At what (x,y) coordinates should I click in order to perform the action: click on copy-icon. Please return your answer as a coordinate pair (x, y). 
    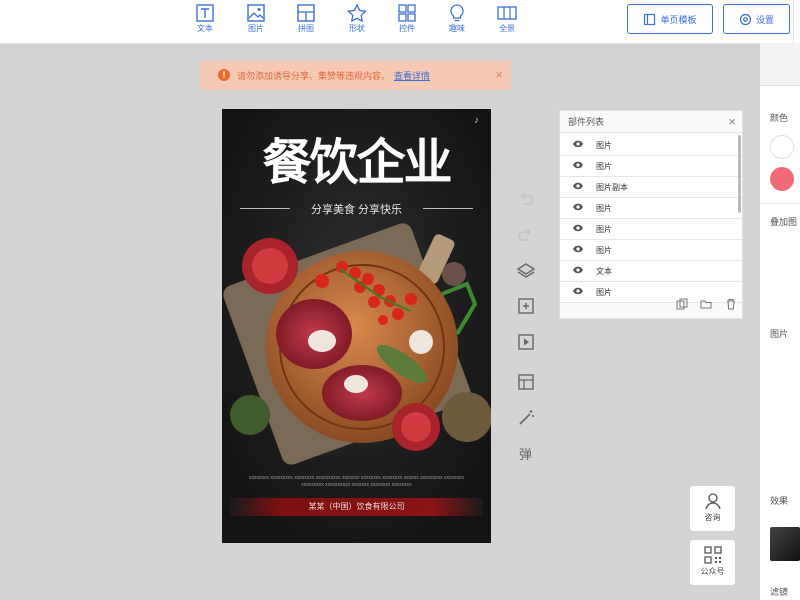
    Looking at the image, I should click on (682, 304).